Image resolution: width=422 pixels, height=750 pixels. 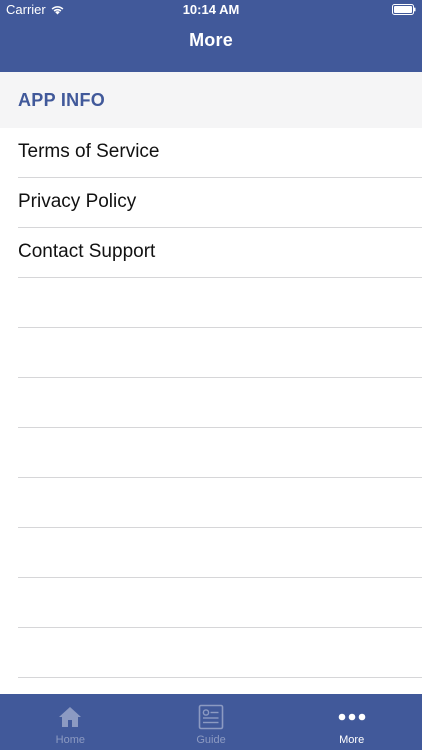 I want to click on status-time: 10:14 AM, so click(x=211, y=9).